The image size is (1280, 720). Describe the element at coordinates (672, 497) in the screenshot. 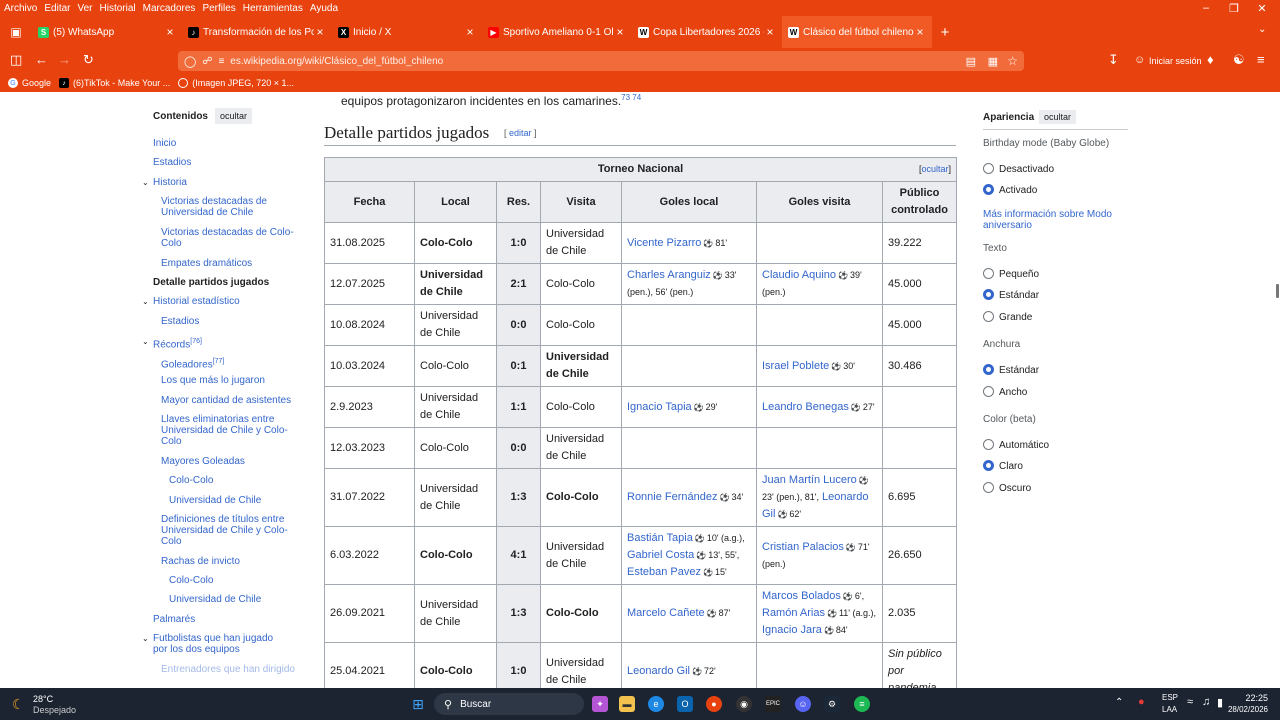

I see `scorer-link: Ronnie Fernández` at that location.